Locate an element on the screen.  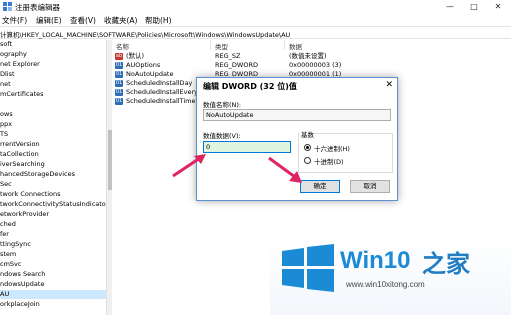
menu-bar: 文件(F) 编辑(E) 查看(V) 收藏夹(A) 帮助(H) is located at coordinates (255, 19).